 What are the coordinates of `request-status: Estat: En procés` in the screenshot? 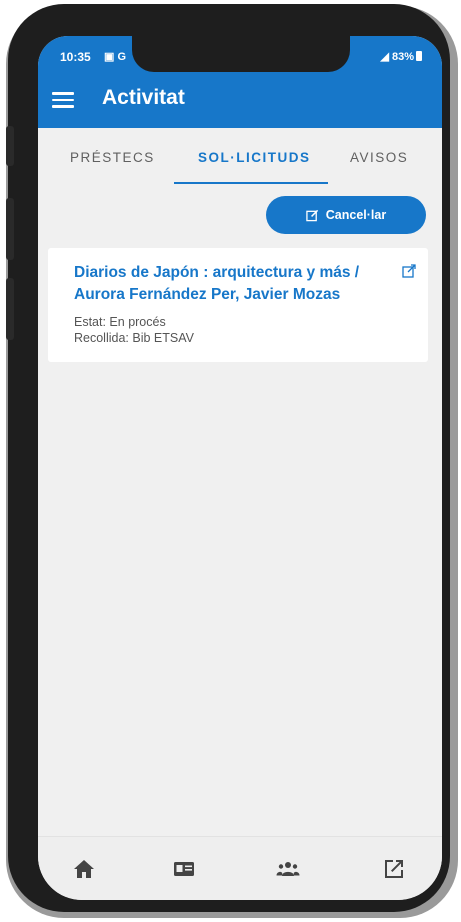 It's located at (120, 322).